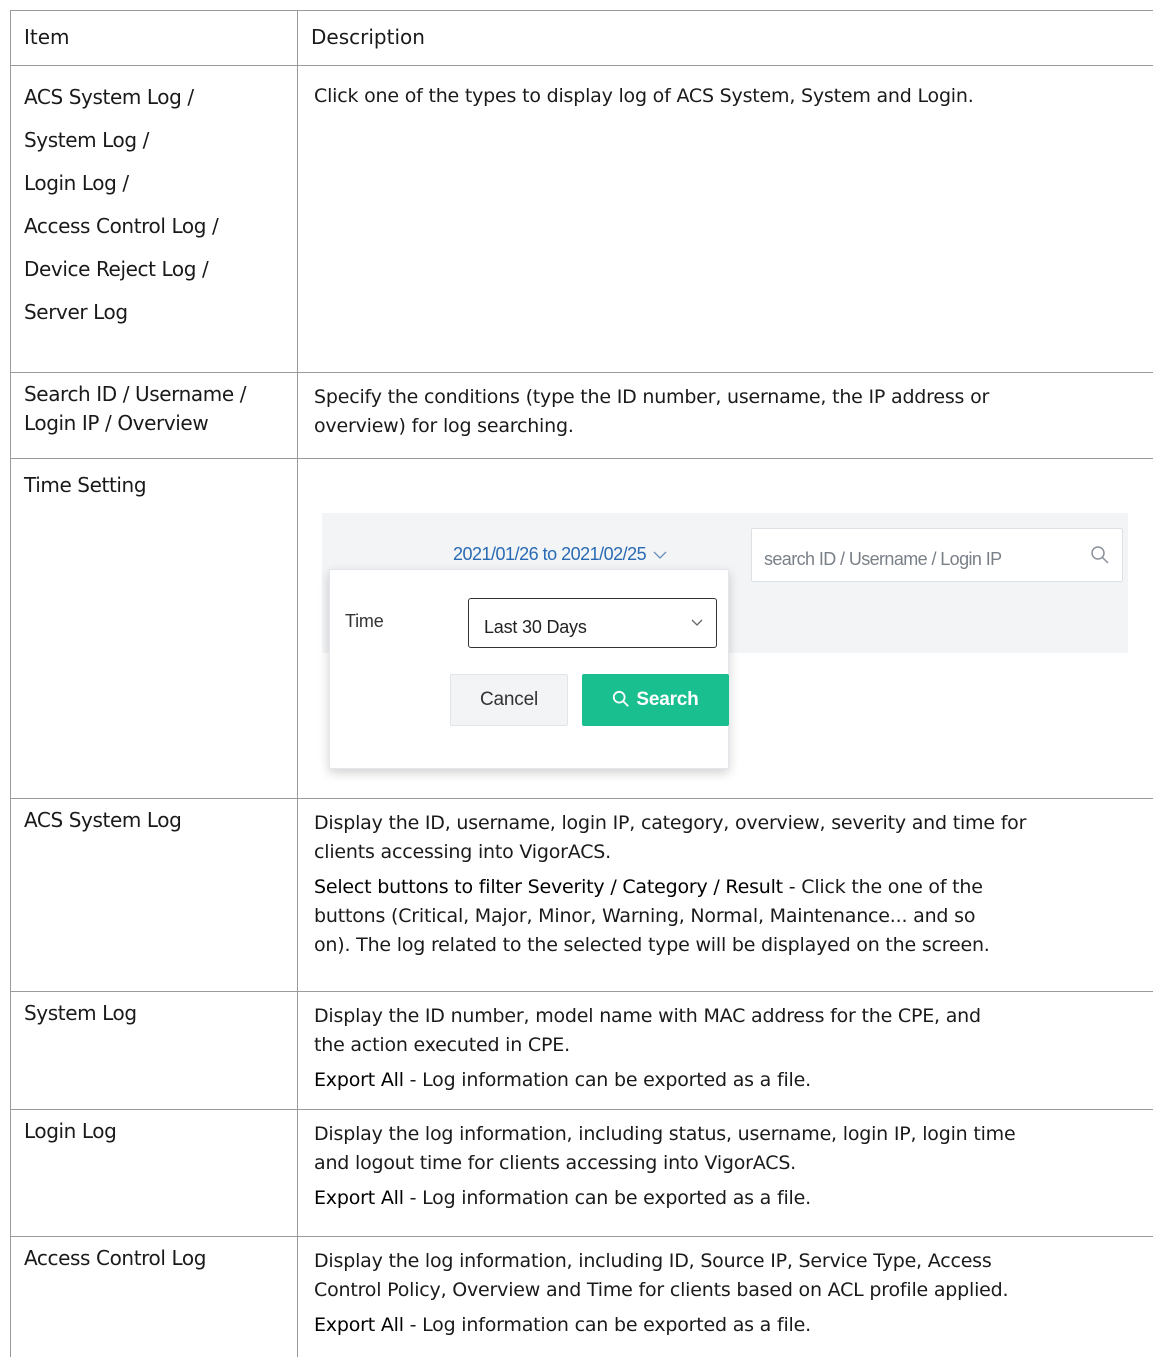  I want to click on search-button: Search, so click(655, 700).